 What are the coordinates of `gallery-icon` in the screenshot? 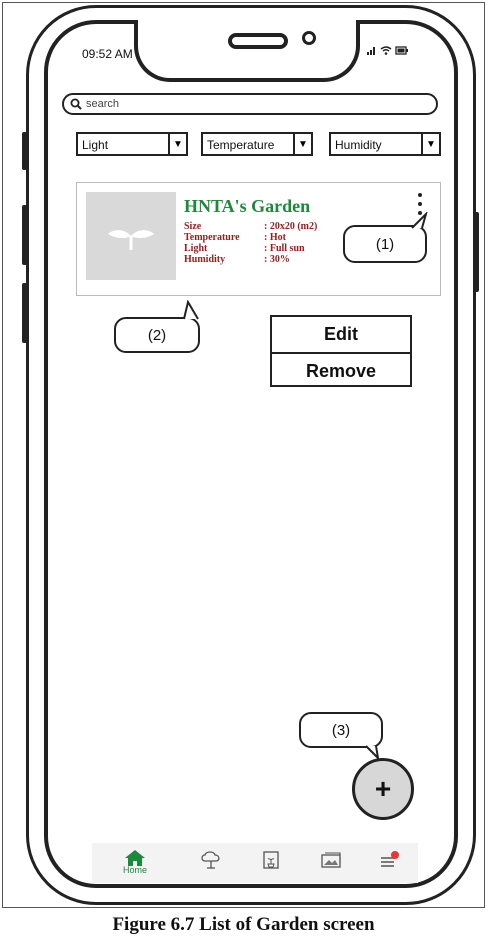 It's located at (331, 860).